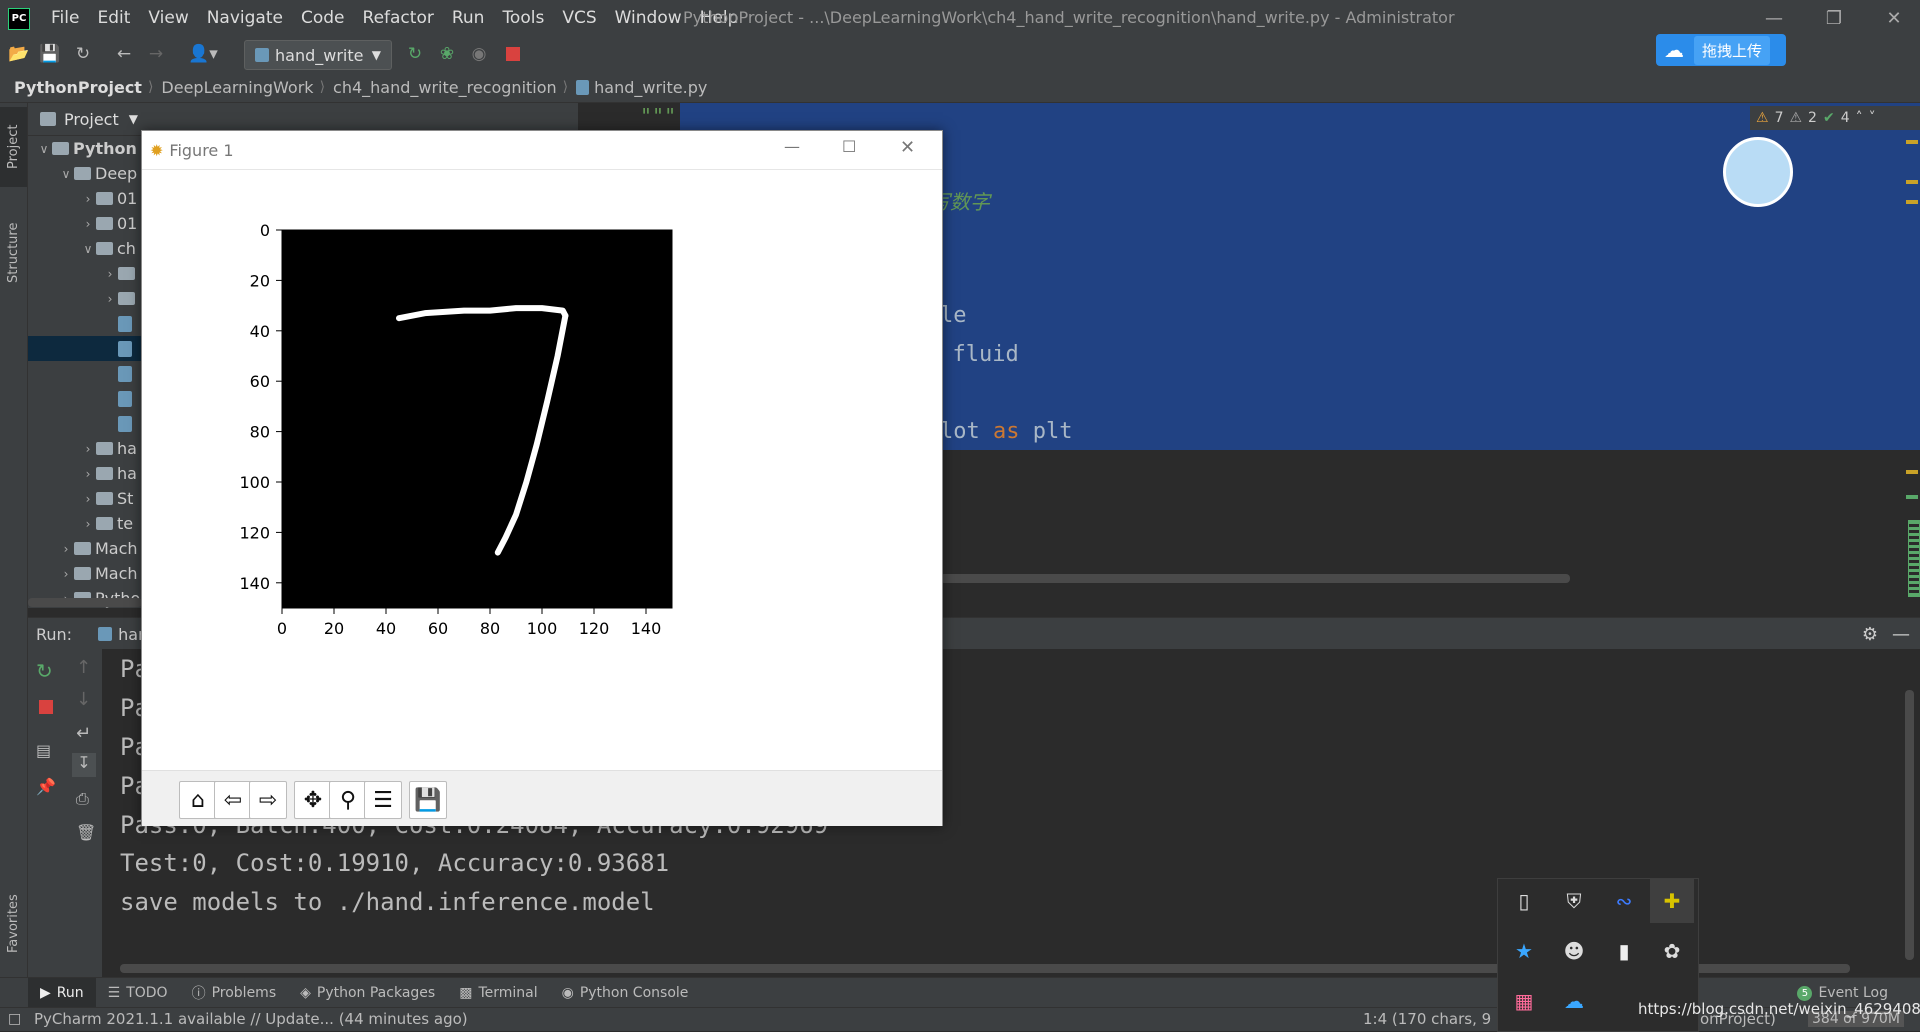  Describe the element at coordinates (156, 54) in the screenshot. I see `forward-arrow-icon: →` at that location.